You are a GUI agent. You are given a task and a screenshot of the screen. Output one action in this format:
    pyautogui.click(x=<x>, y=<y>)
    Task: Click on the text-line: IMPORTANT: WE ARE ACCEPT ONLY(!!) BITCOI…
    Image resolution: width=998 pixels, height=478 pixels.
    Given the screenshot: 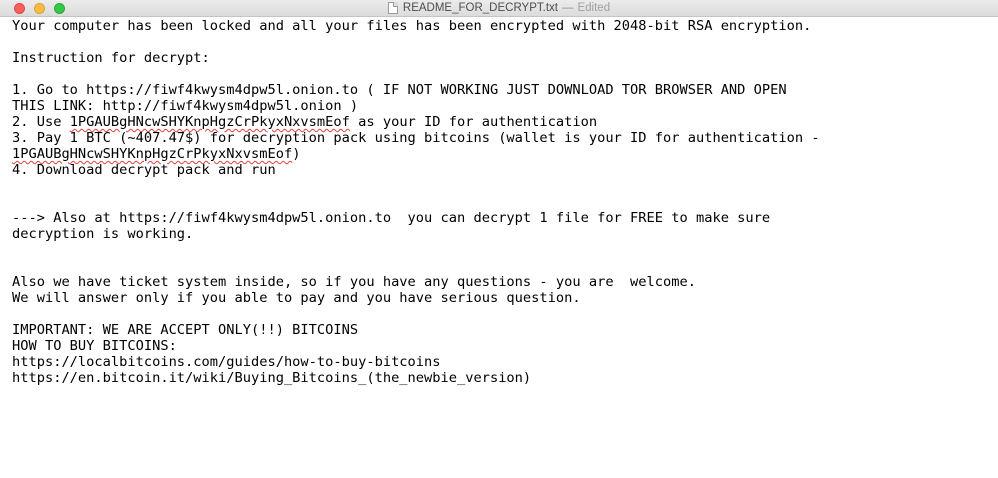 What is the action you would take?
    pyautogui.click(x=185, y=330)
    